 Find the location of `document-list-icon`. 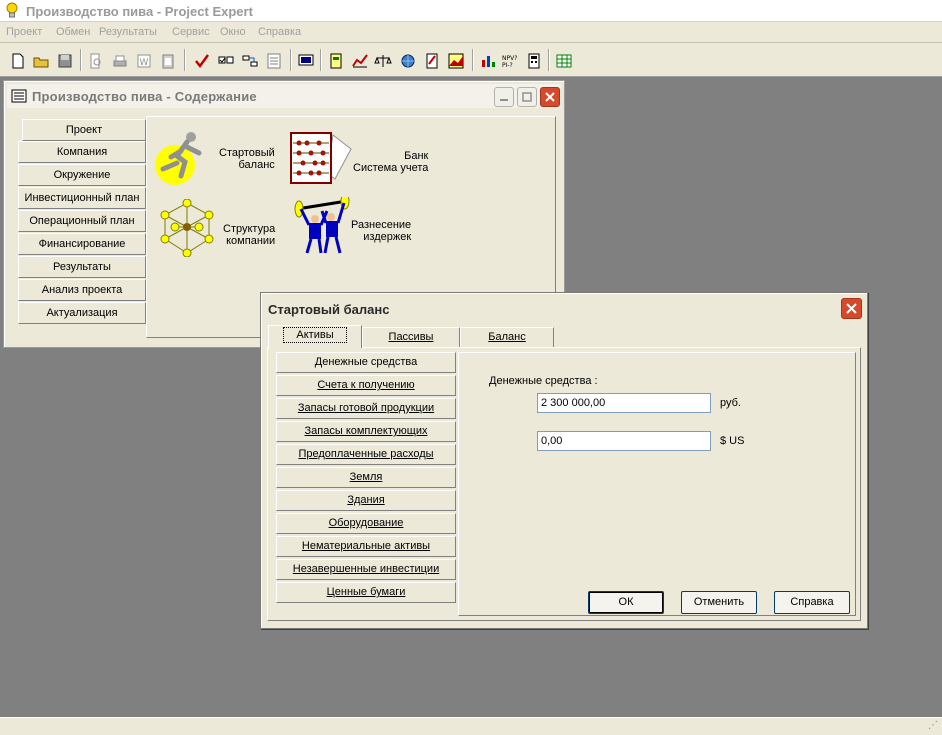

document-list-icon is located at coordinates (274, 61).